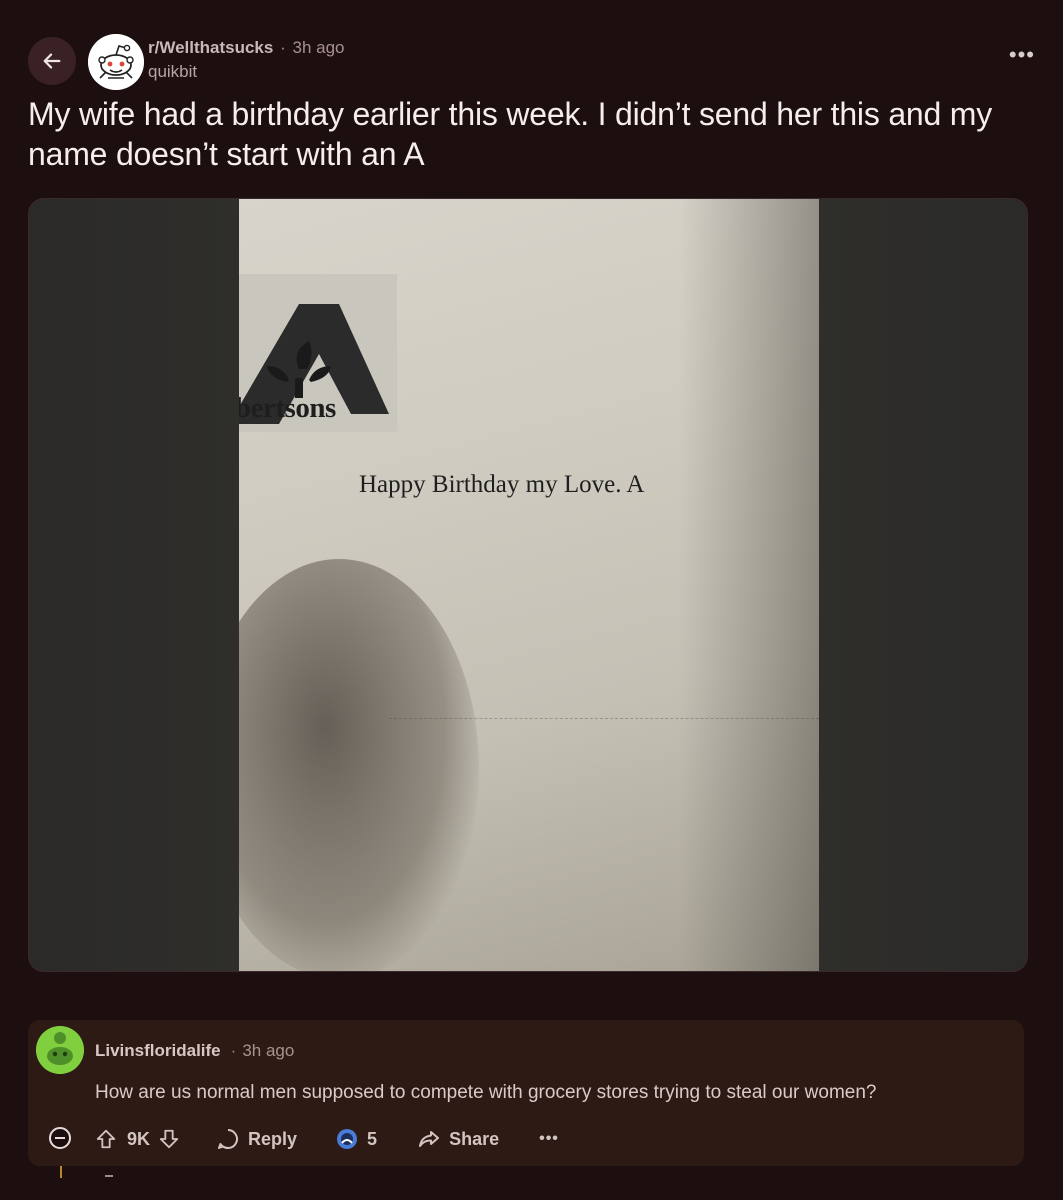 This screenshot has height=1200, width=1063. Describe the element at coordinates (287, 408) in the screenshot. I see `logo-wordmark: bertsons` at that location.